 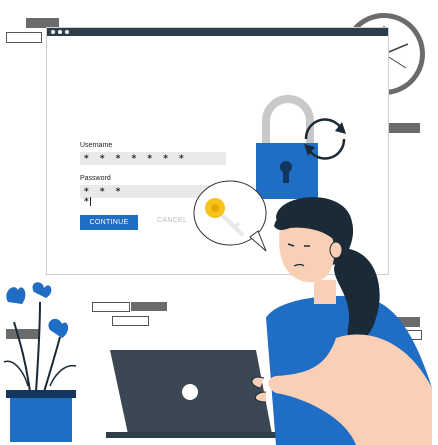 I want to click on username-field: * * * * * * *, so click(x=153, y=158).